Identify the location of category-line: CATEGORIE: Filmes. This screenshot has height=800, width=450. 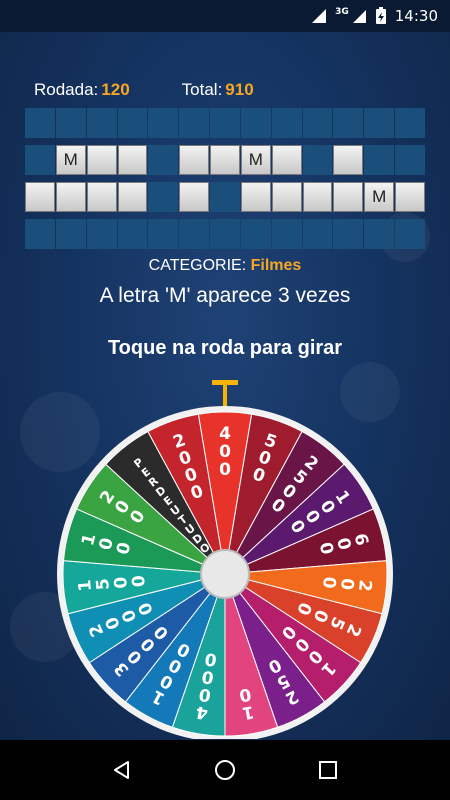
(225, 266).